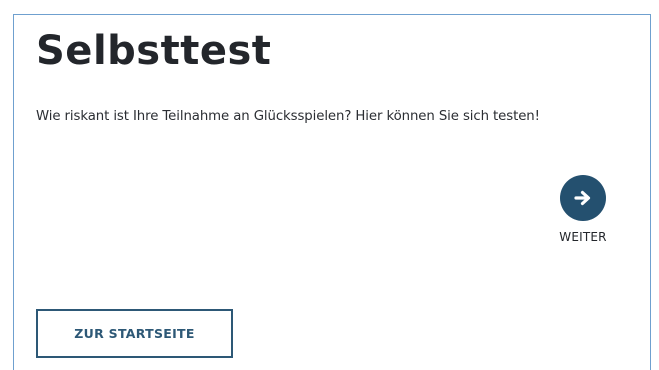 This screenshot has height=370, width=659. I want to click on home-button: ZUR STARTSEITE, so click(134, 333).